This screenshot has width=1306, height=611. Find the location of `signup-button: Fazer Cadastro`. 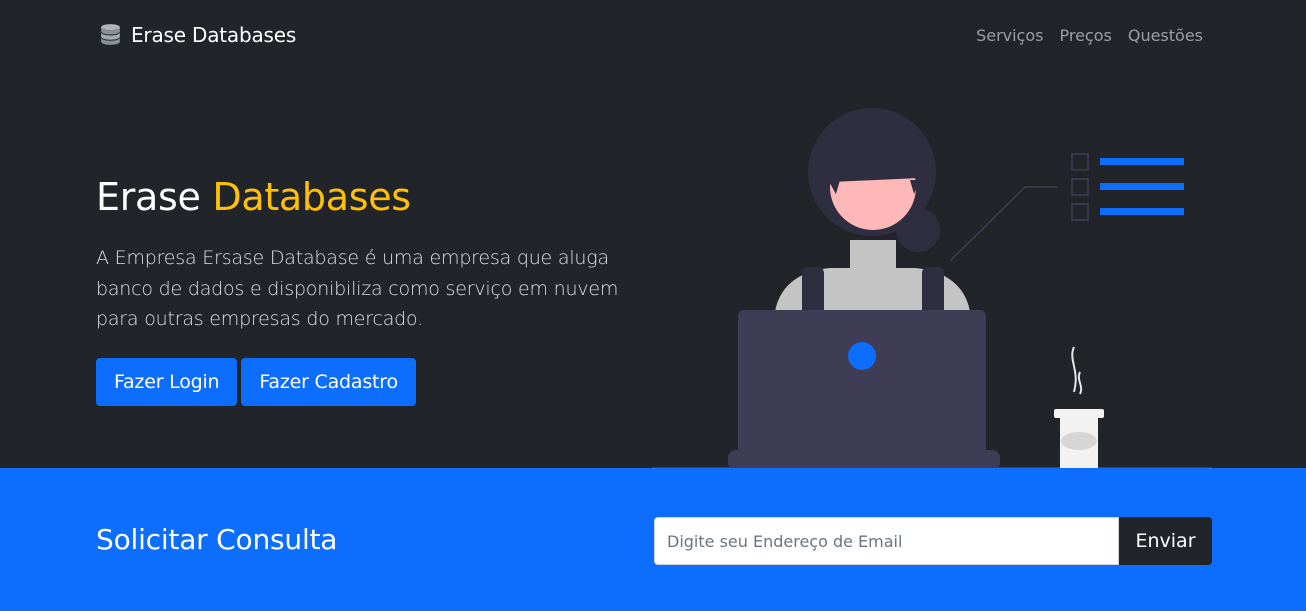

signup-button: Fazer Cadastro is located at coordinates (328, 382).